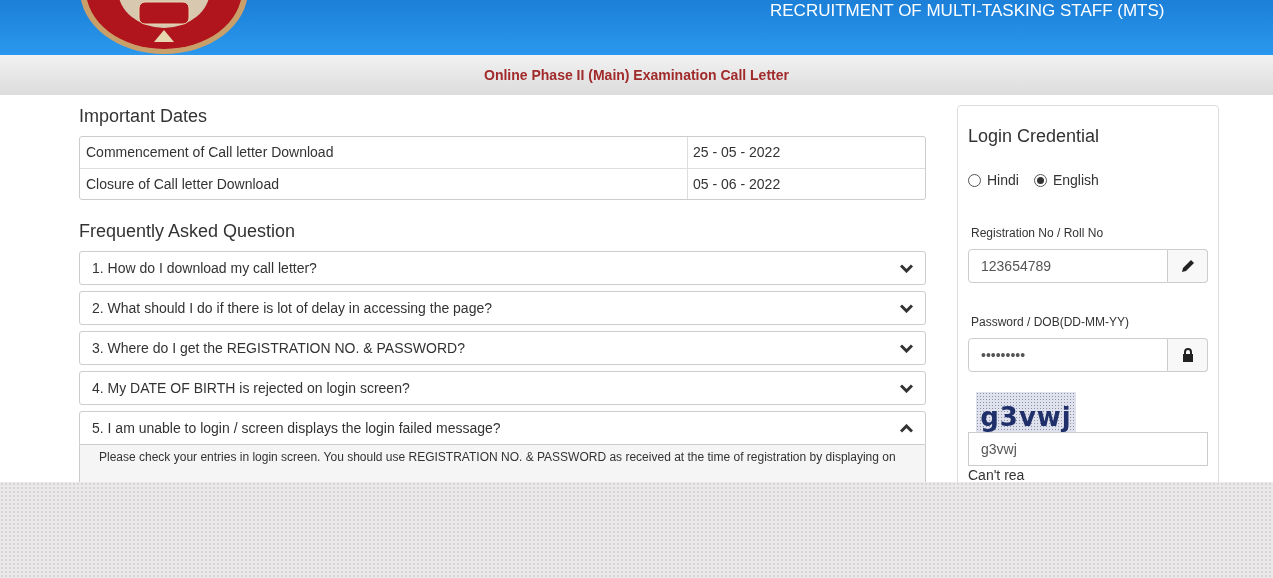 The width and height of the screenshot is (1273, 578). Describe the element at coordinates (993, 180) in the screenshot. I see `language-radio: Hindi` at that location.